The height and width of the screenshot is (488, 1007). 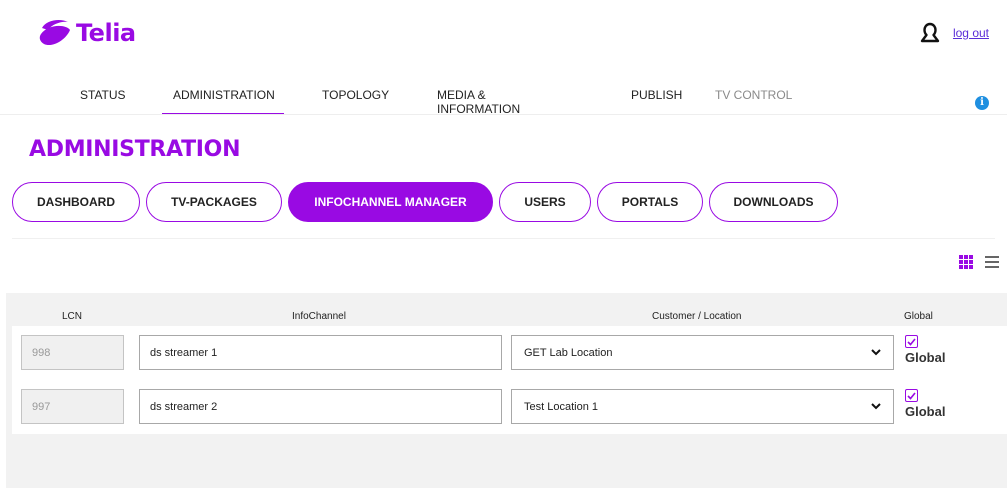 What do you see at coordinates (655, 101) in the screenshot?
I see `nav-publish: PUBLISH` at bounding box center [655, 101].